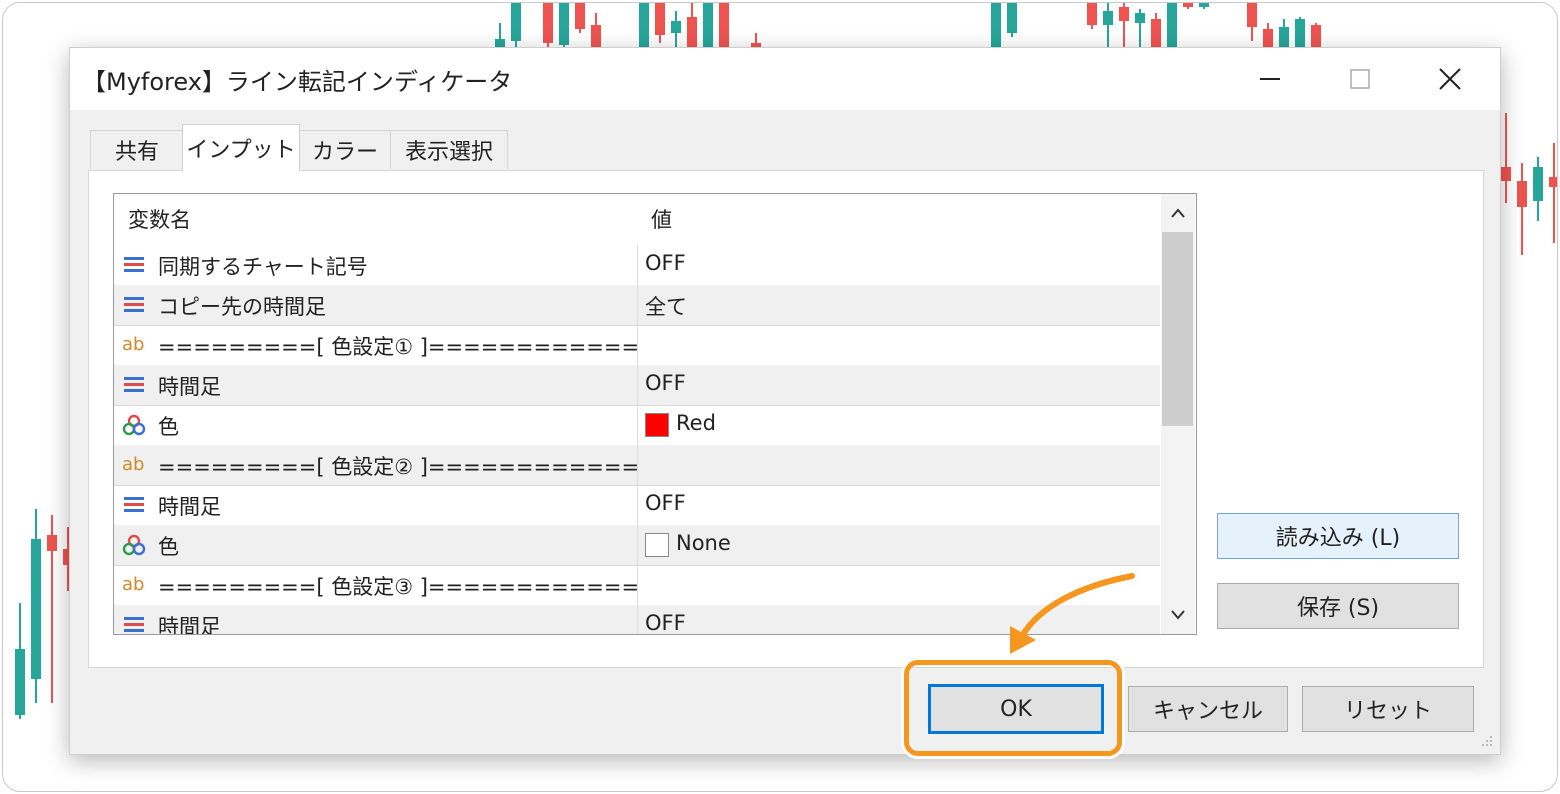 This screenshot has width=1560, height=794. I want to click on tab-colors: カラー, so click(345, 149).